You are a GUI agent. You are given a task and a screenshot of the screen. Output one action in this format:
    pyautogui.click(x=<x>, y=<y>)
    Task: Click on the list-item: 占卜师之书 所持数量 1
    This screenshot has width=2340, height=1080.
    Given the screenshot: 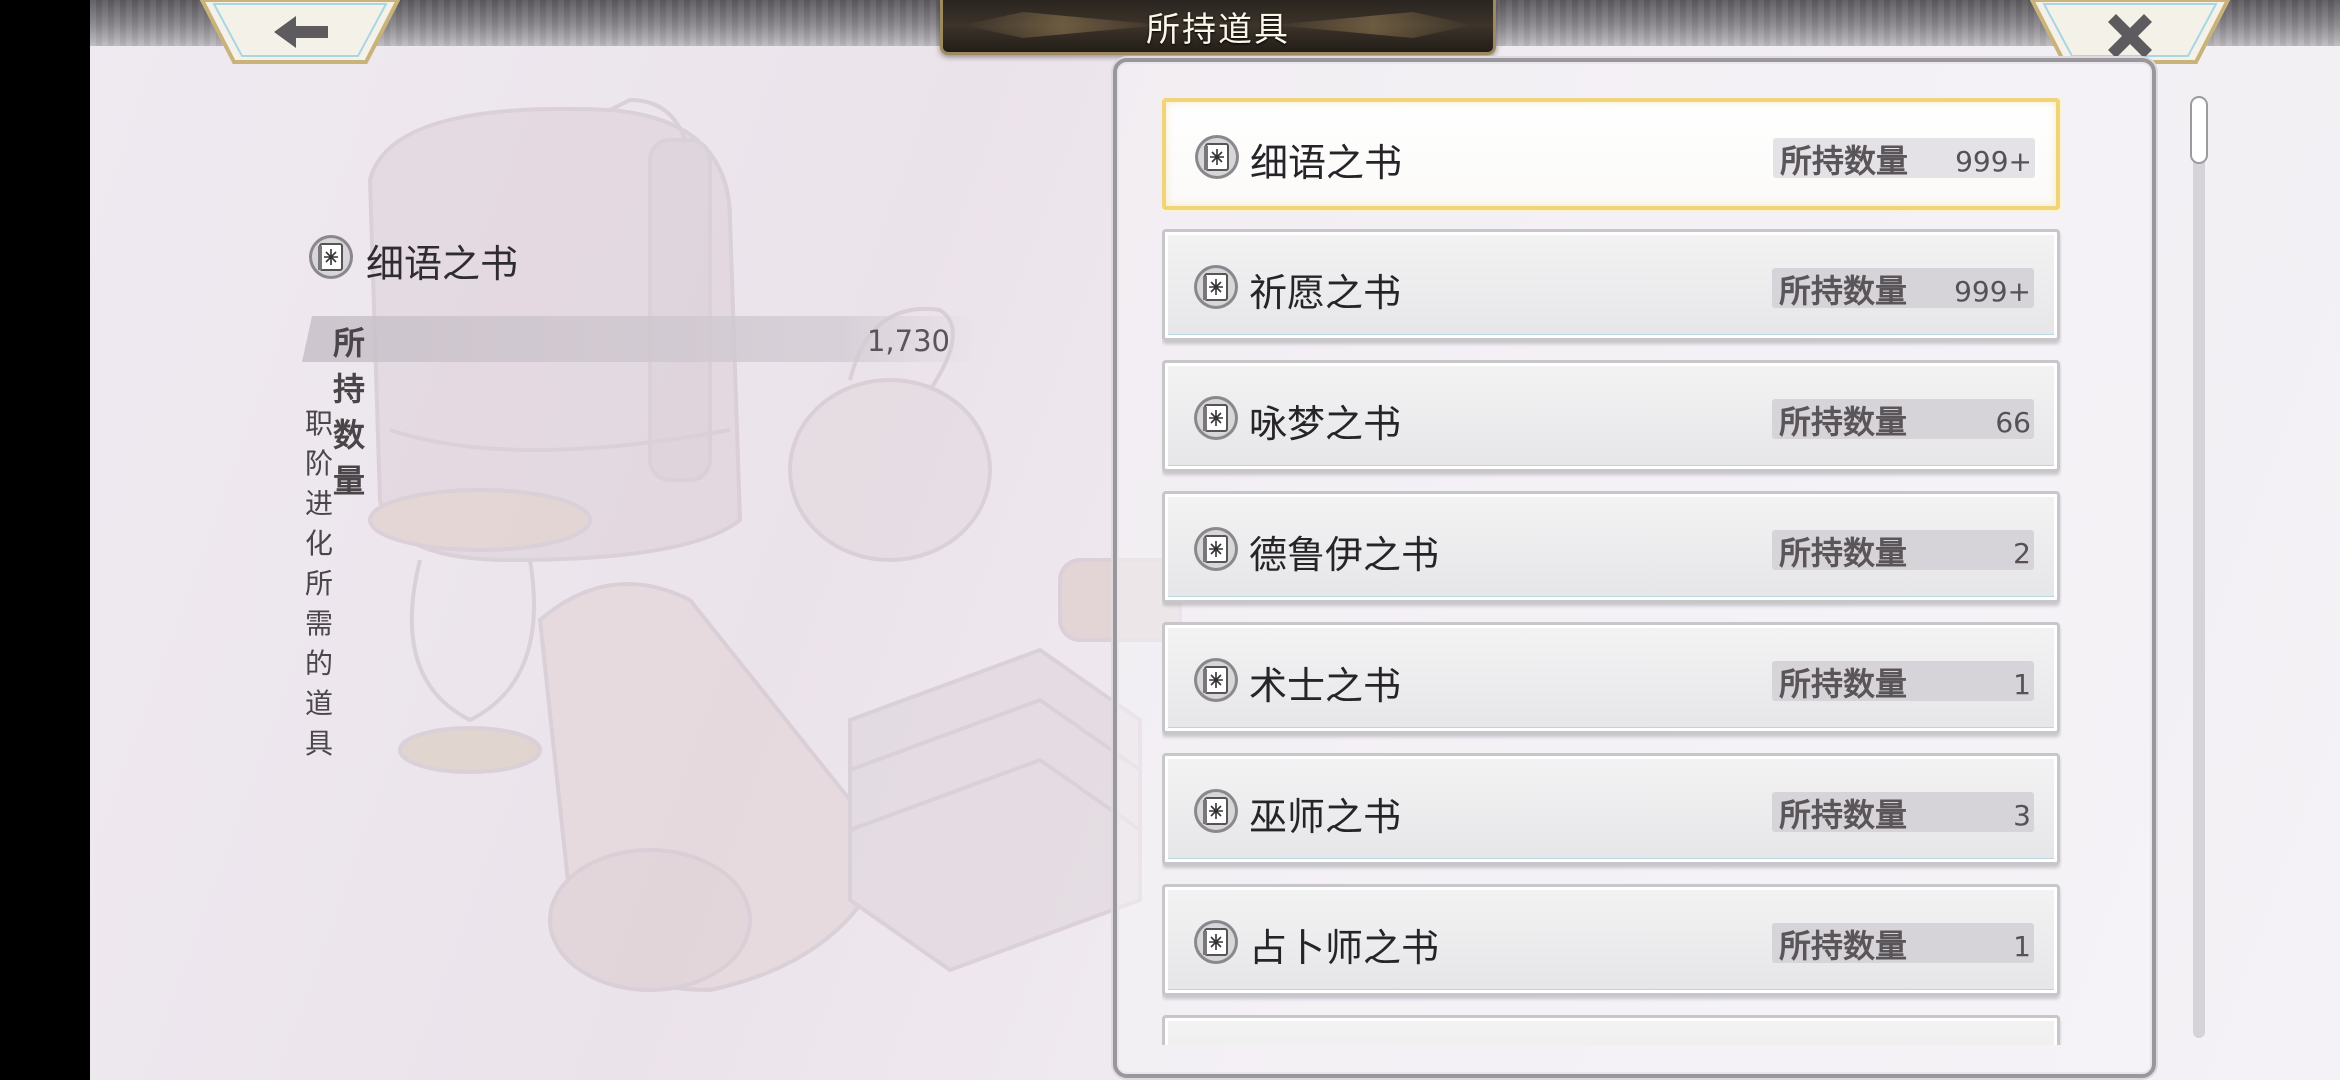 What is the action you would take?
    pyautogui.click(x=1611, y=940)
    